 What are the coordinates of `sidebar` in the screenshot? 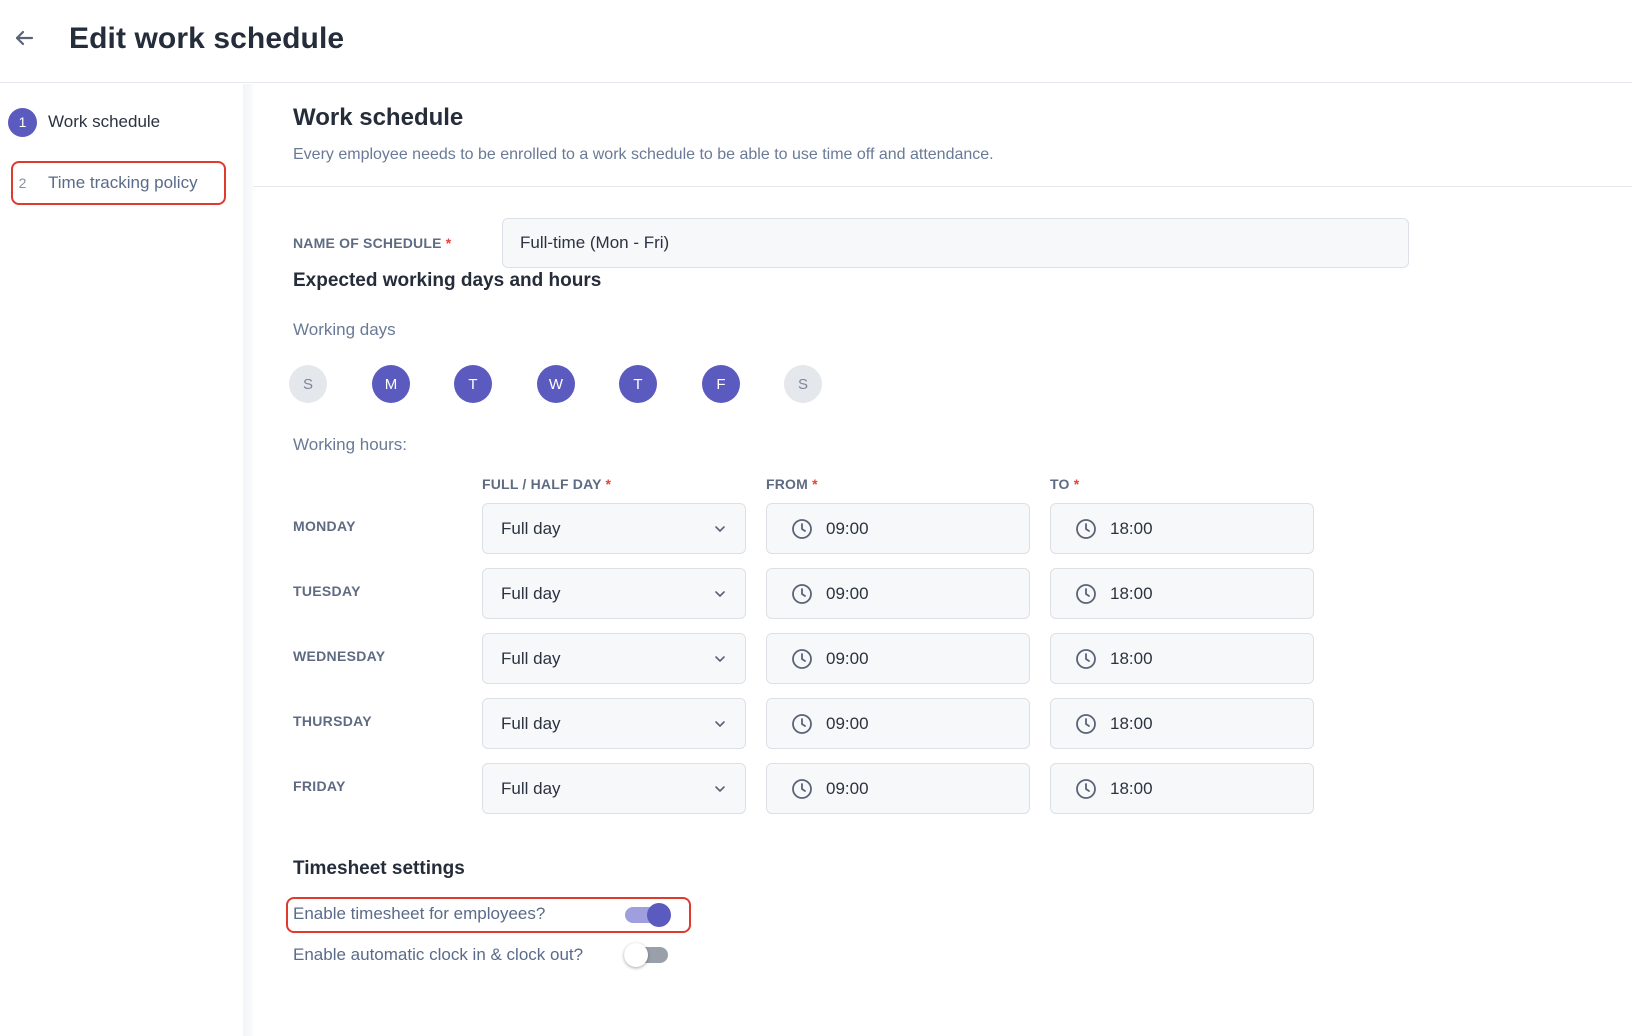 It's located at (126, 560).